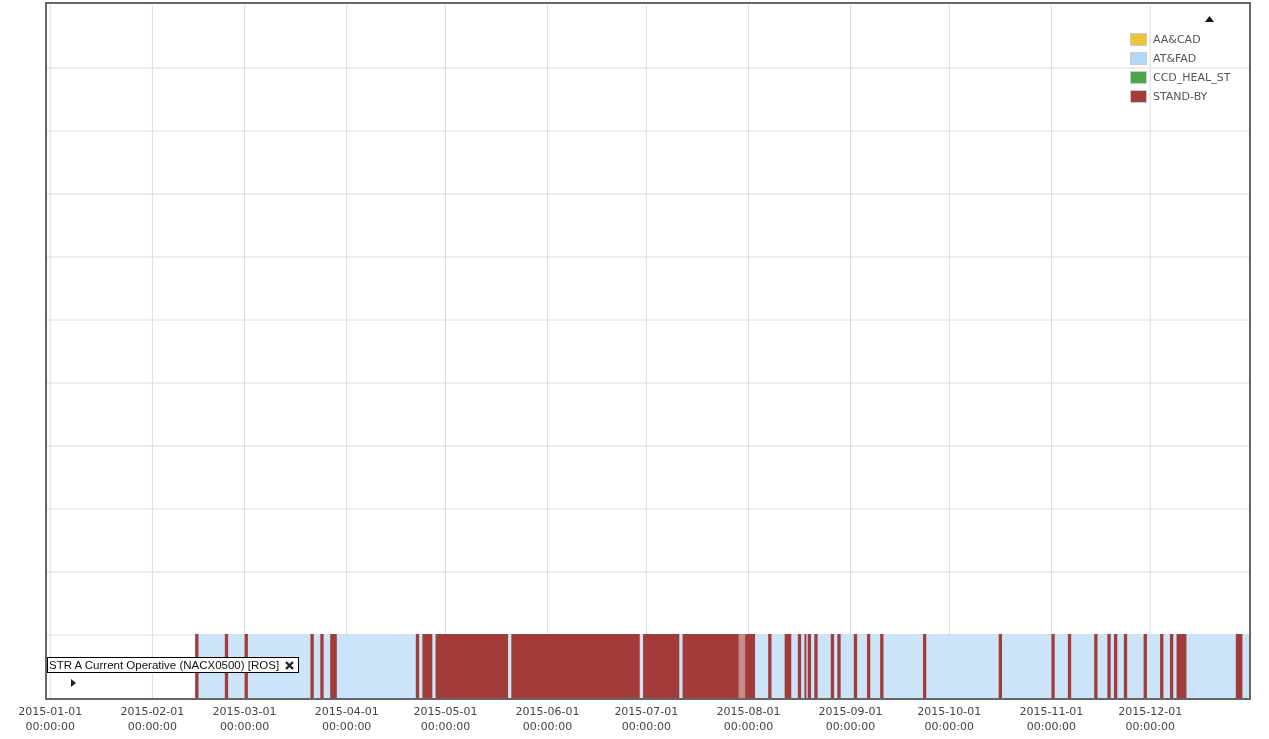 Image resolution: width=1269 pixels, height=739 pixels. Describe the element at coordinates (346, 711) in the screenshot. I see `axis-date-label: 2015-04-01` at that location.